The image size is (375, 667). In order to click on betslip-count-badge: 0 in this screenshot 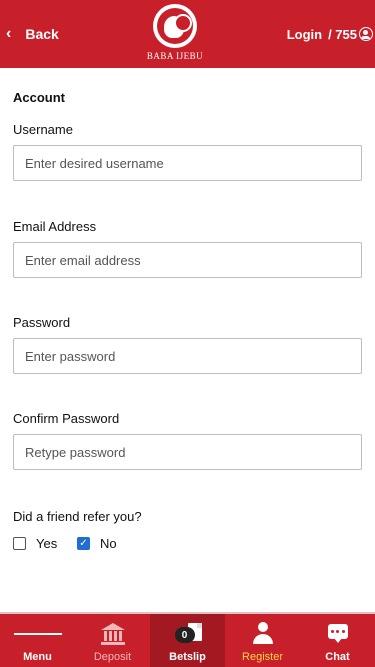, I will do `click(184, 635)`.